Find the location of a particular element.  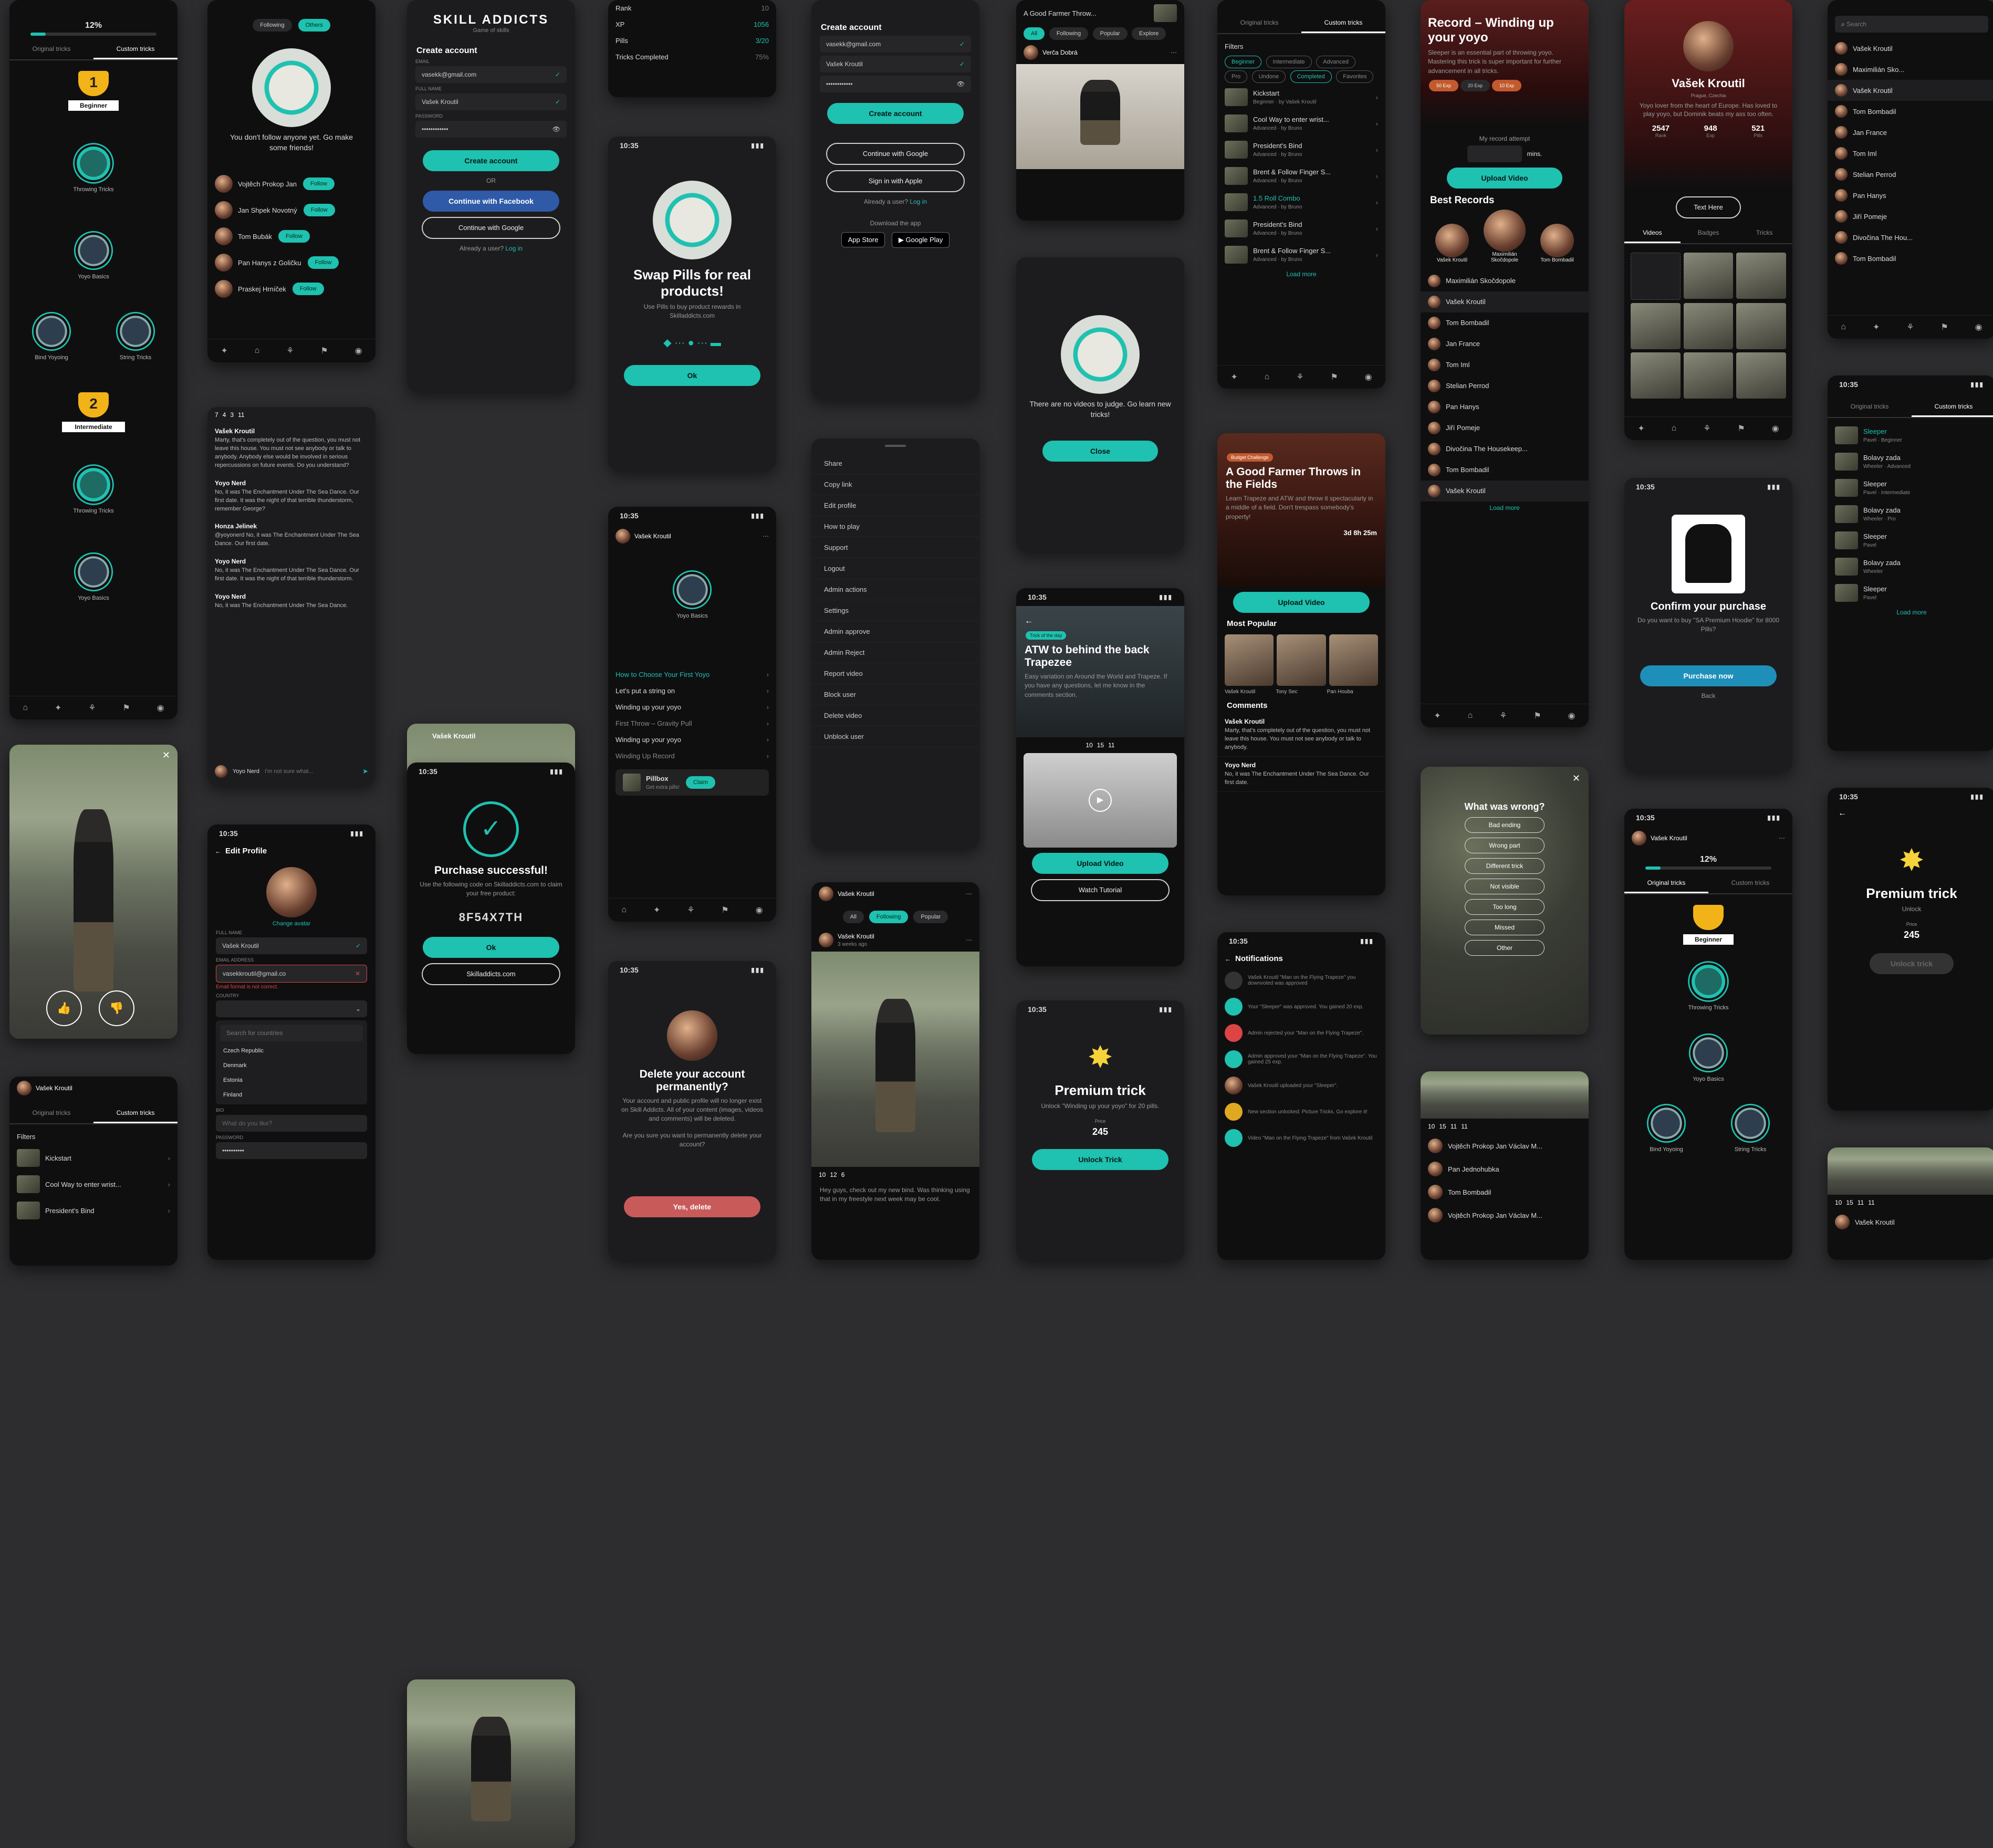

list-item: President's Bind › is located at coordinates (93, 1210).